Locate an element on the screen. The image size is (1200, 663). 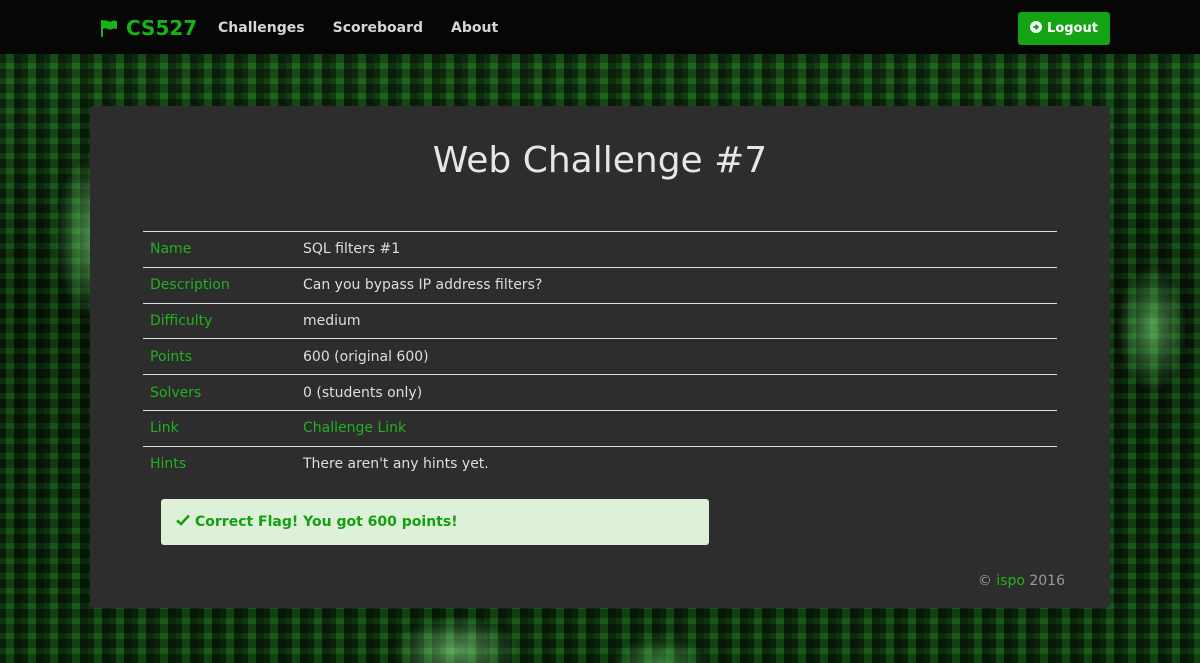
nav-about: About is located at coordinates (474, 28).